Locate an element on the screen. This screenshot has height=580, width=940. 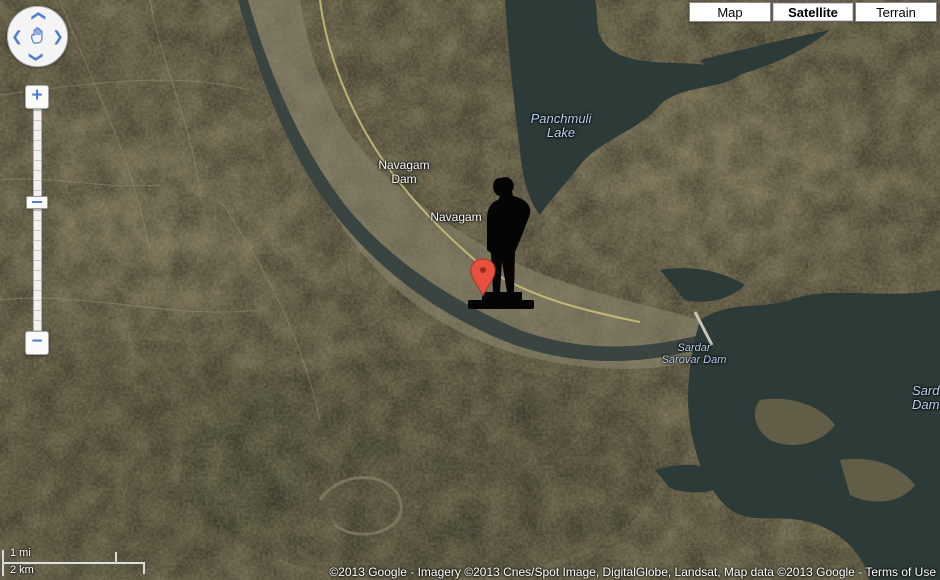
label-navagam-dam: Navagam Dam is located at coordinates (404, 172).